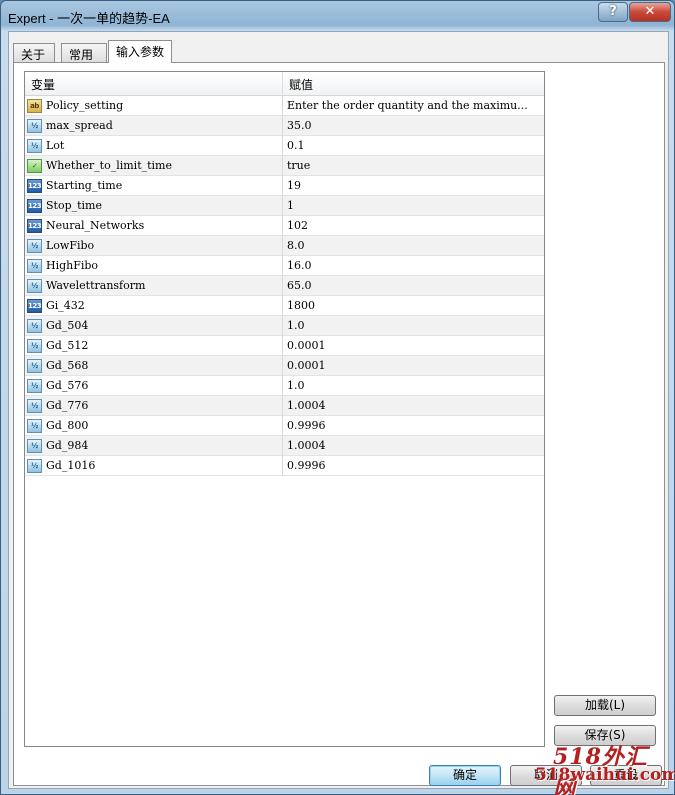  I want to click on column-divider, so click(282, 84).